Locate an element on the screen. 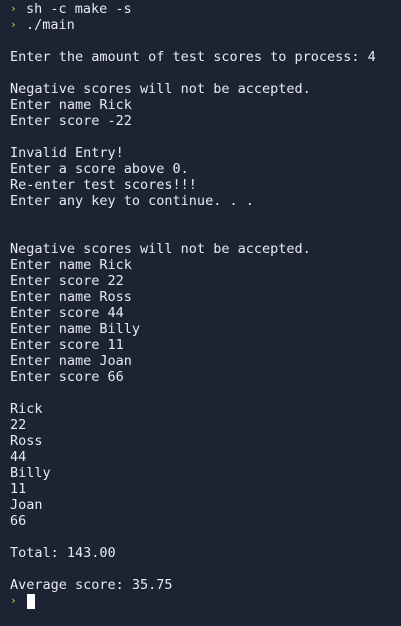 Image resolution: width=401 pixels, height=626 pixels. output-line: Enter score 11 is located at coordinates (67, 345).